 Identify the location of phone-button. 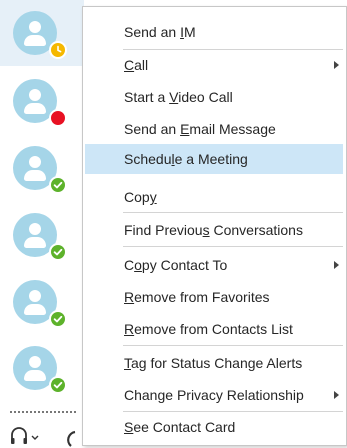
(73, 436).